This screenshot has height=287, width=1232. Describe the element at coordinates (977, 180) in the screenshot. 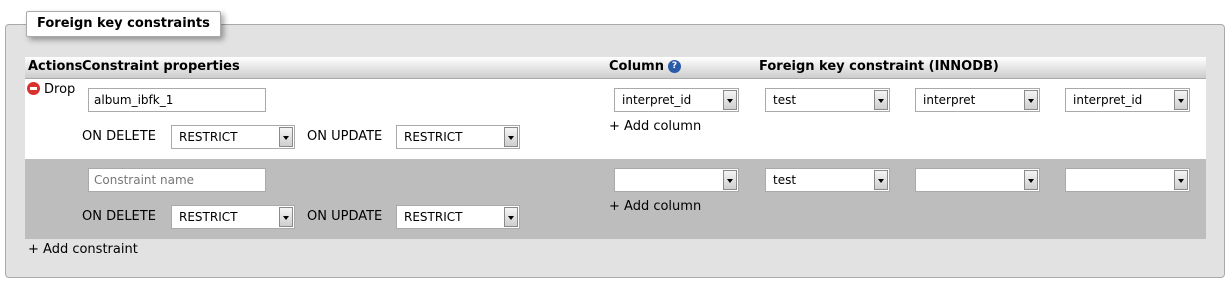

I see `ref-table-select` at that location.